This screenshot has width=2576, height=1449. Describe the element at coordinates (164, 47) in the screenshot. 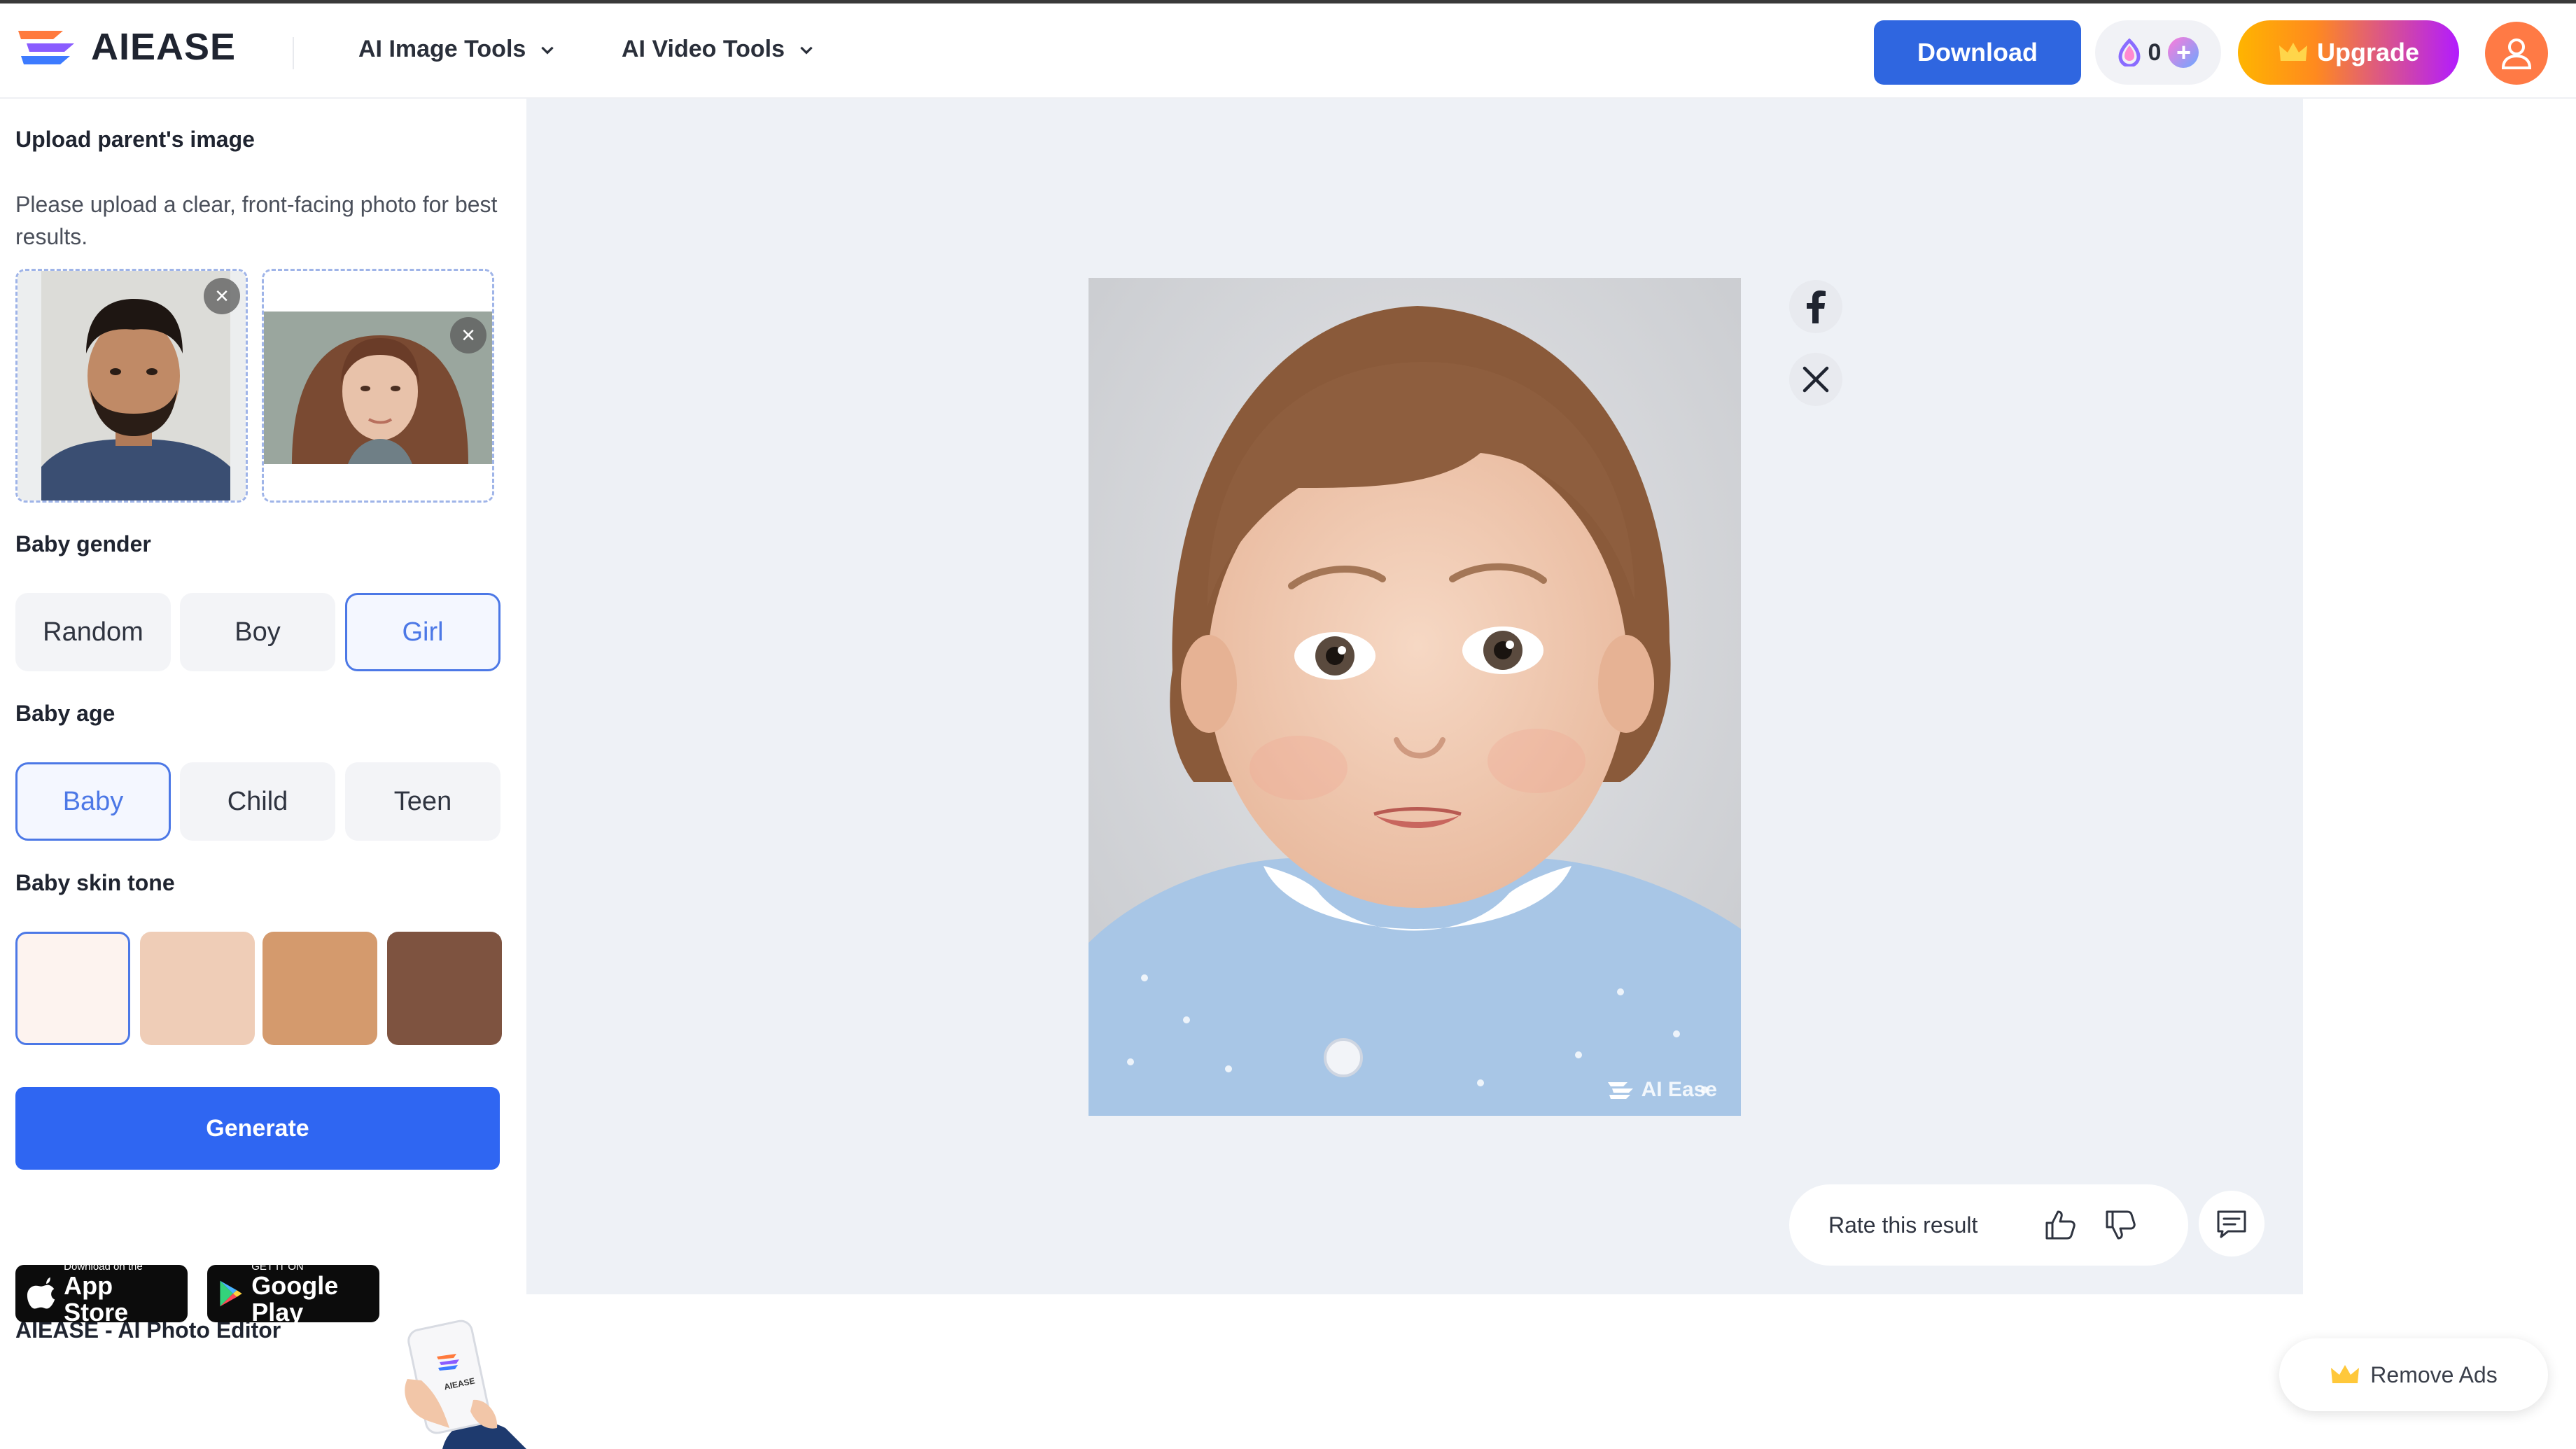

I see `logo-text: AIEASE` at that location.